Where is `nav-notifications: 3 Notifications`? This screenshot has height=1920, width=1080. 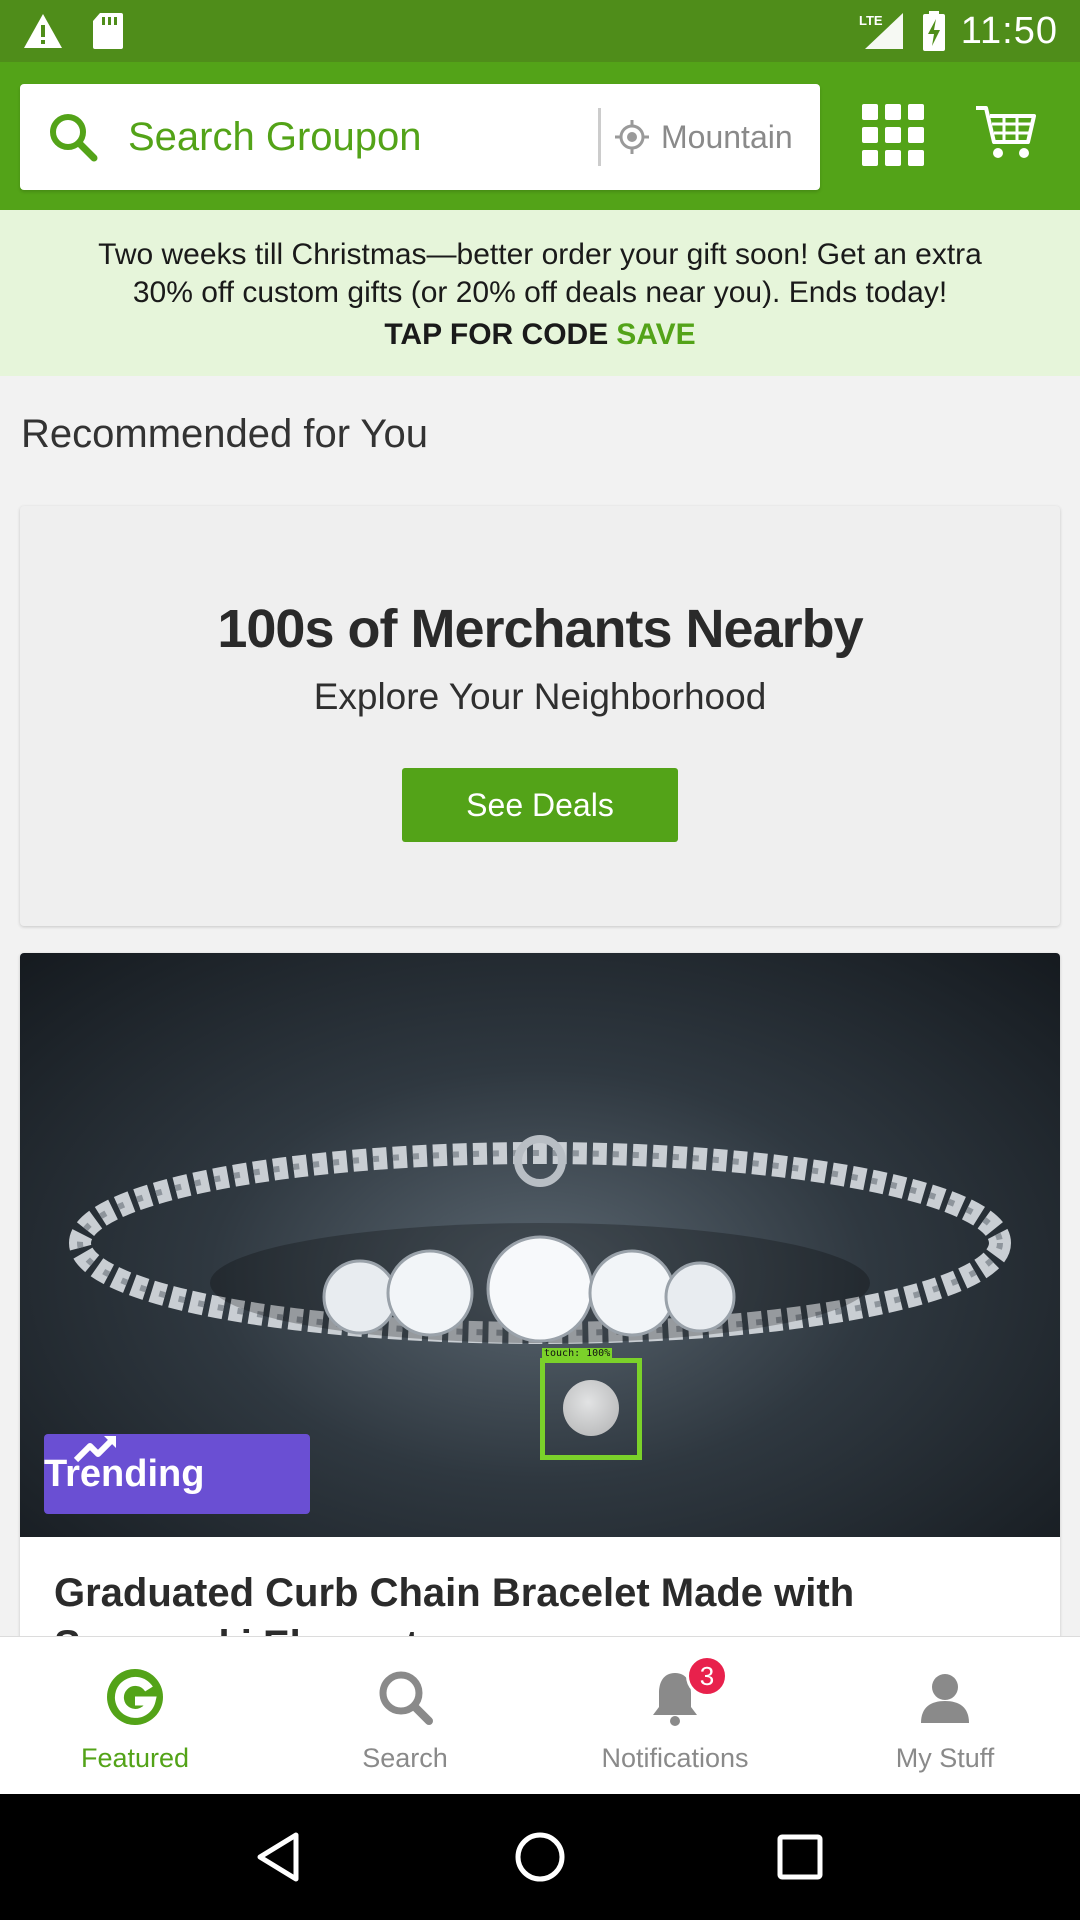
nav-notifications: 3 Notifications is located at coordinates (675, 1715).